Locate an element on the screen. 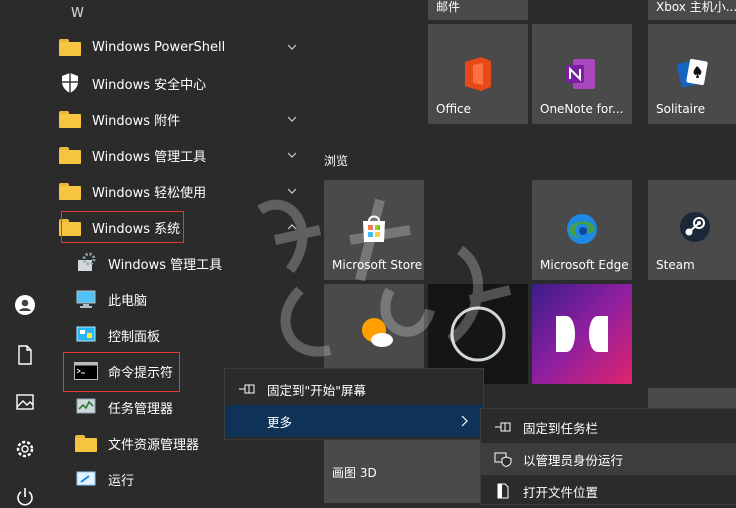 The image size is (736, 508). app-admin-tools: Windows 管理工具 is located at coordinates (186, 263).